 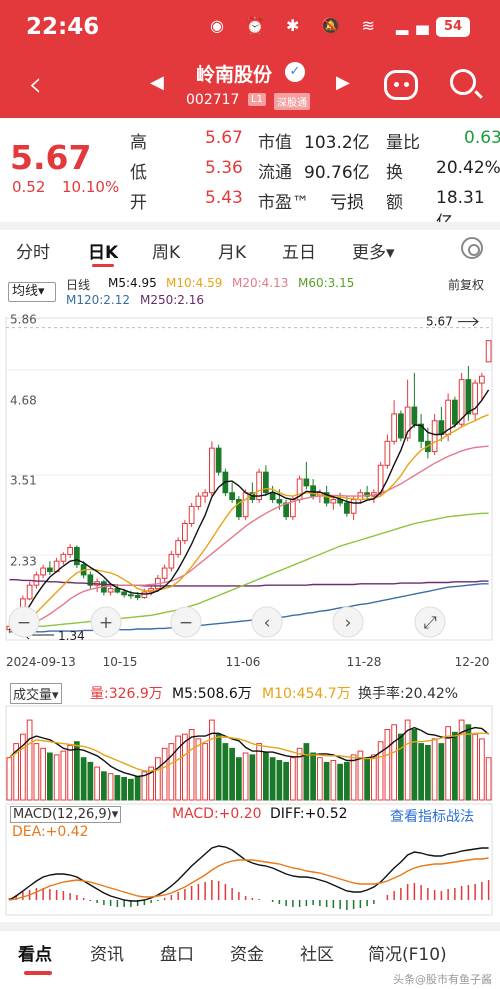 I want to click on ma10-value: M10:4.59, so click(x=194, y=283).